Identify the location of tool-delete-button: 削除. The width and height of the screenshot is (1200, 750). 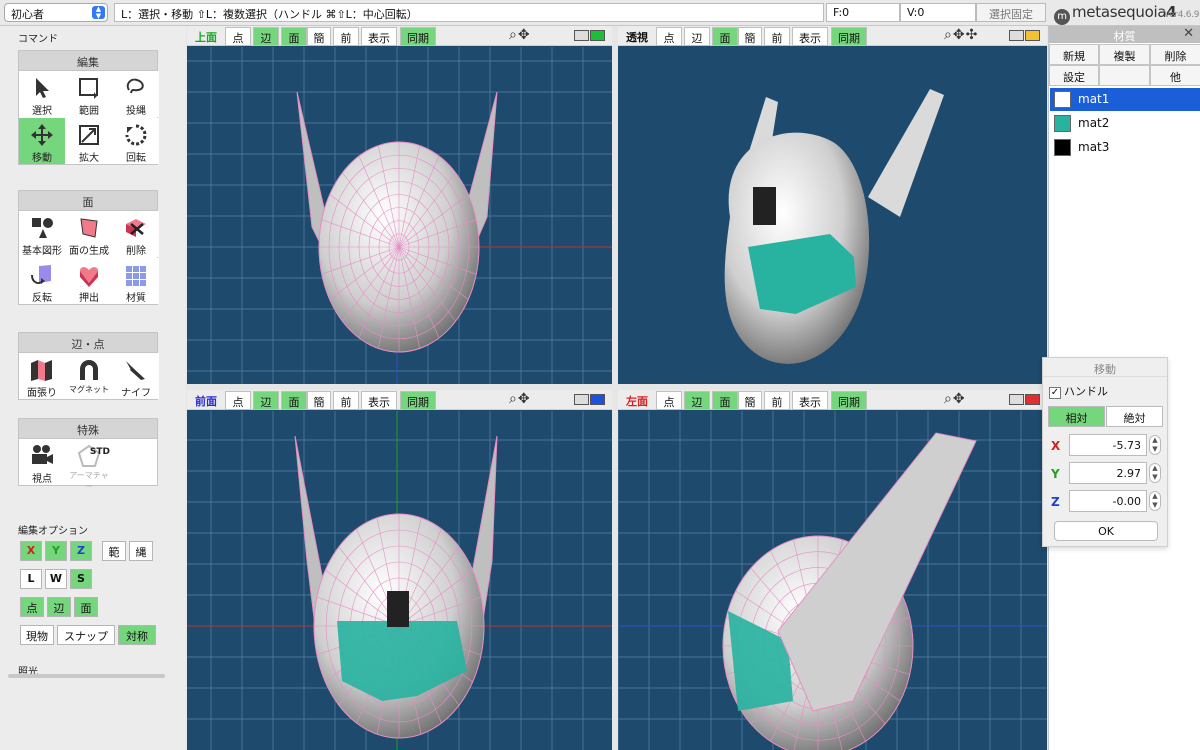
(136, 234).